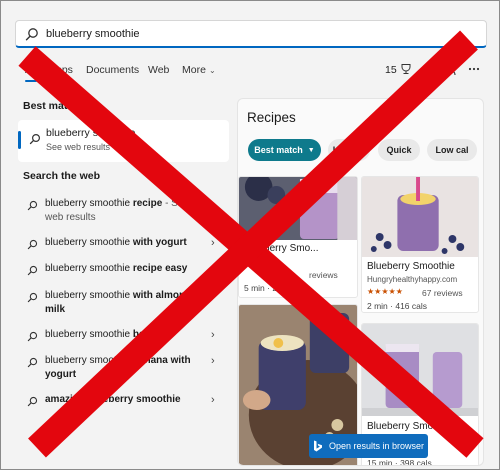 This screenshot has width=500, height=470. I want to click on chip-quick: Quick, so click(399, 150).